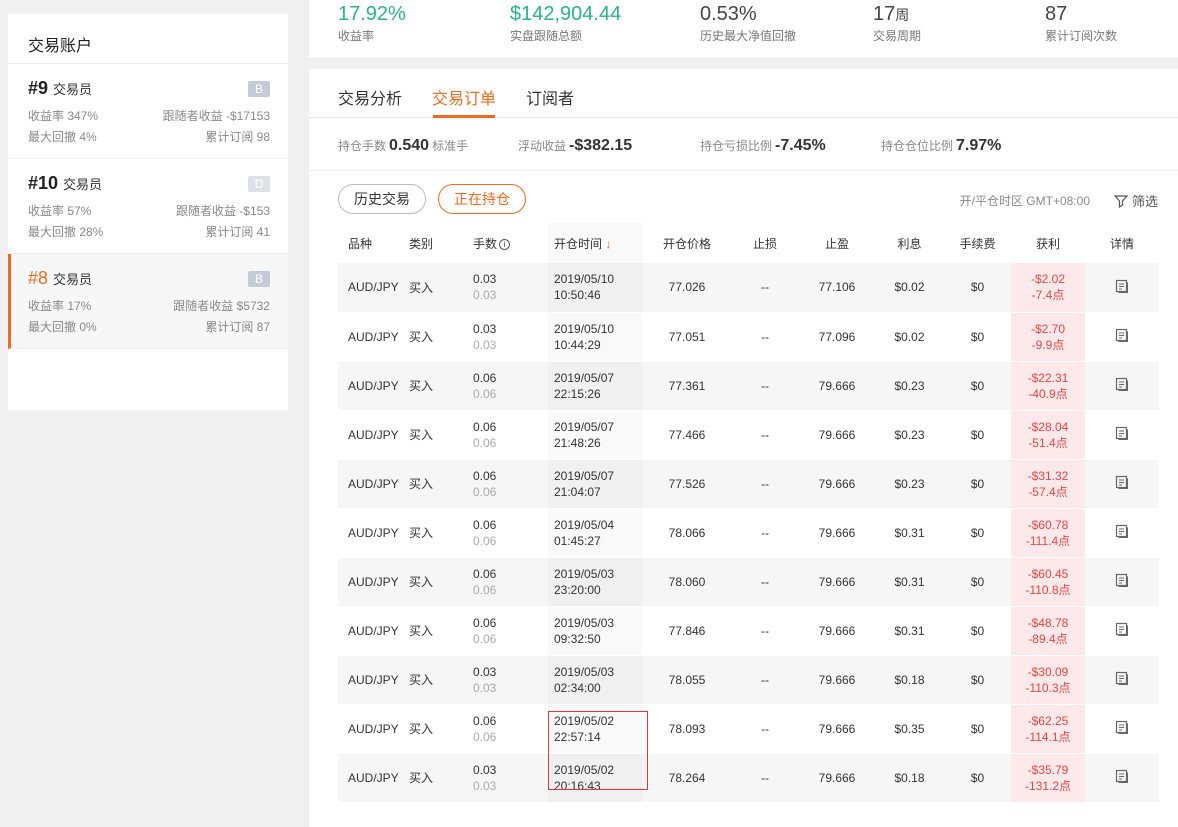 The height and width of the screenshot is (827, 1178). What do you see at coordinates (60, 211) in the screenshot?
I see `account-yield: 收益率 57%` at bounding box center [60, 211].